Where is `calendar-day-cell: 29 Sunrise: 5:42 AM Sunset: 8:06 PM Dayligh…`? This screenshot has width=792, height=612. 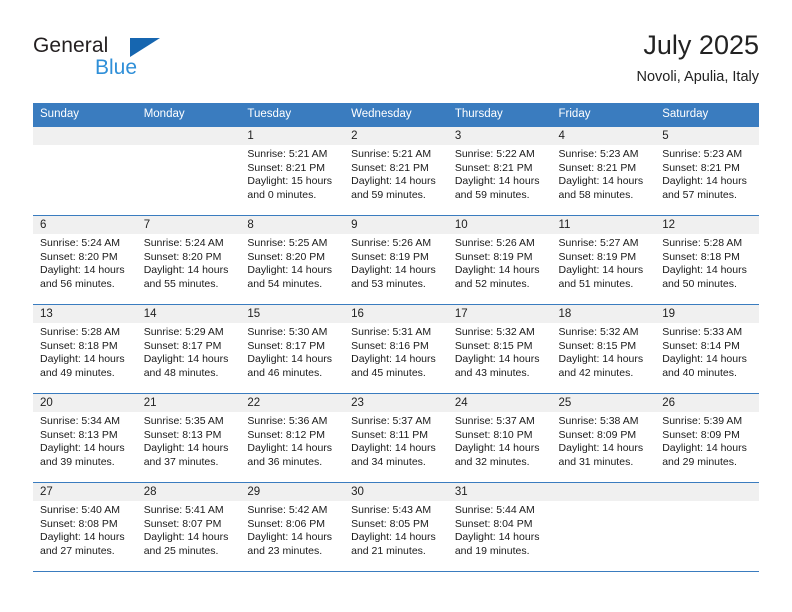 calendar-day-cell: 29 Sunrise: 5:42 AM Sunset: 8:06 PM Dayligh… is located at coordinates (292, 527).